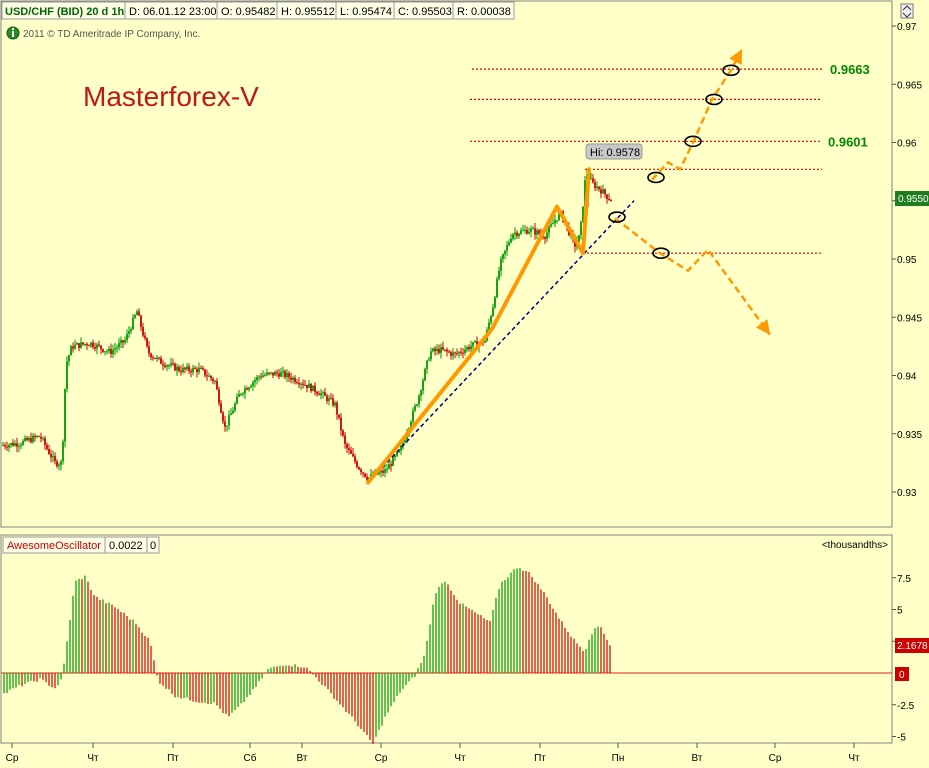  What do you see at coordinates (848, 141) in the screenshot?
I see `level-label-mid: 0.9601` at bounding box center [848, 141].